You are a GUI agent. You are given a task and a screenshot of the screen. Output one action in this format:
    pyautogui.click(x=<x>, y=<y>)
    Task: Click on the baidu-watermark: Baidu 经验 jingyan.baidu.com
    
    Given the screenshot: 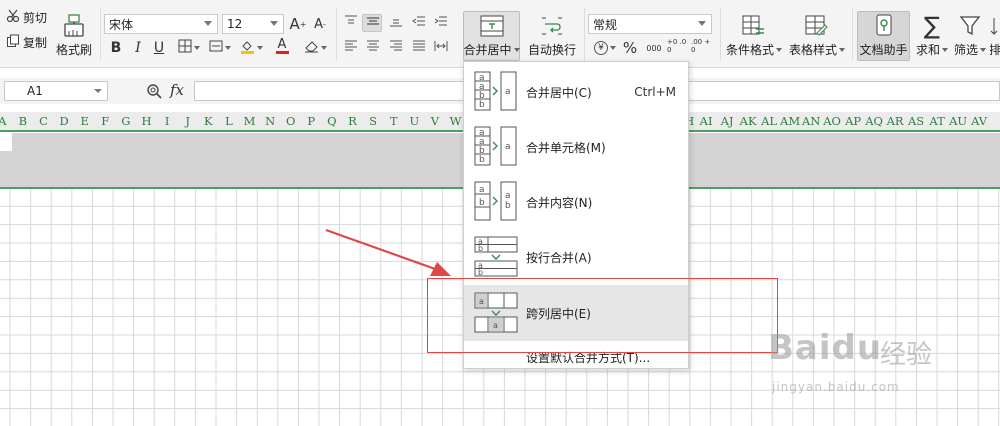 What is the action you would take?
    pyautogui.click(x=863, y=366)
    